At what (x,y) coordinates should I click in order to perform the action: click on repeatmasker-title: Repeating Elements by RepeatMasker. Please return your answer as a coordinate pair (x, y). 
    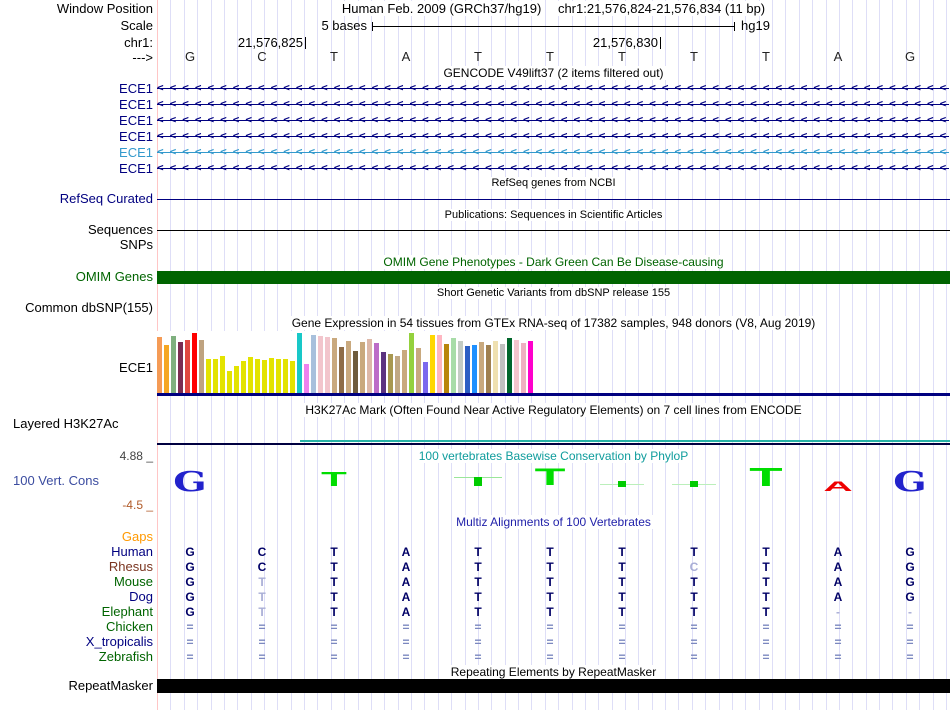
    Looking at the image, I should click on (553, 672).